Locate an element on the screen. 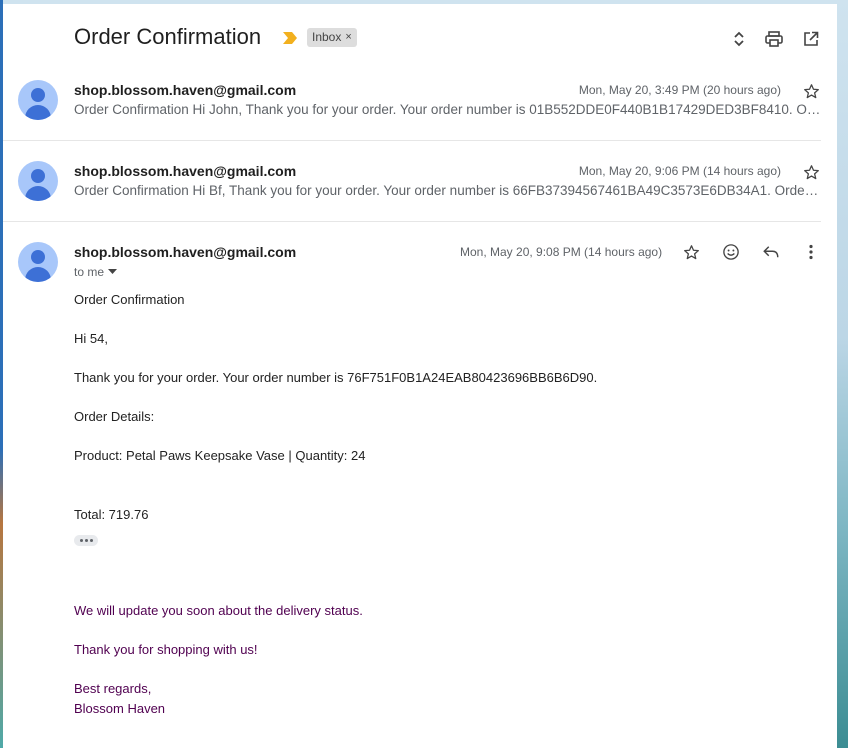 This screenshot has width=848, height=748. label-name: Inbox is located at coordinates (327, 37).